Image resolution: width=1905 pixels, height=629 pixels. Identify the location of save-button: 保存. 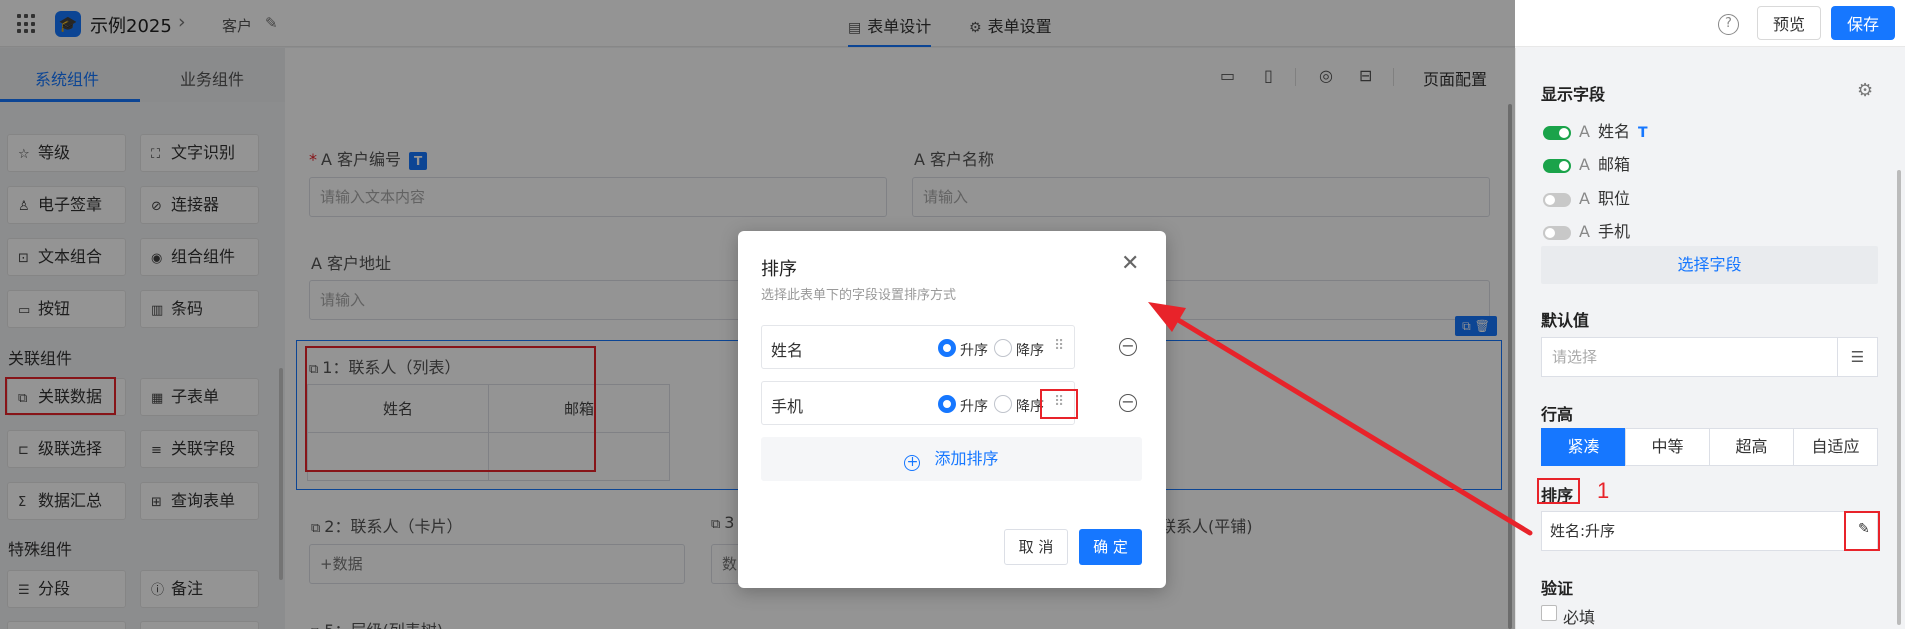
(1863, 23).